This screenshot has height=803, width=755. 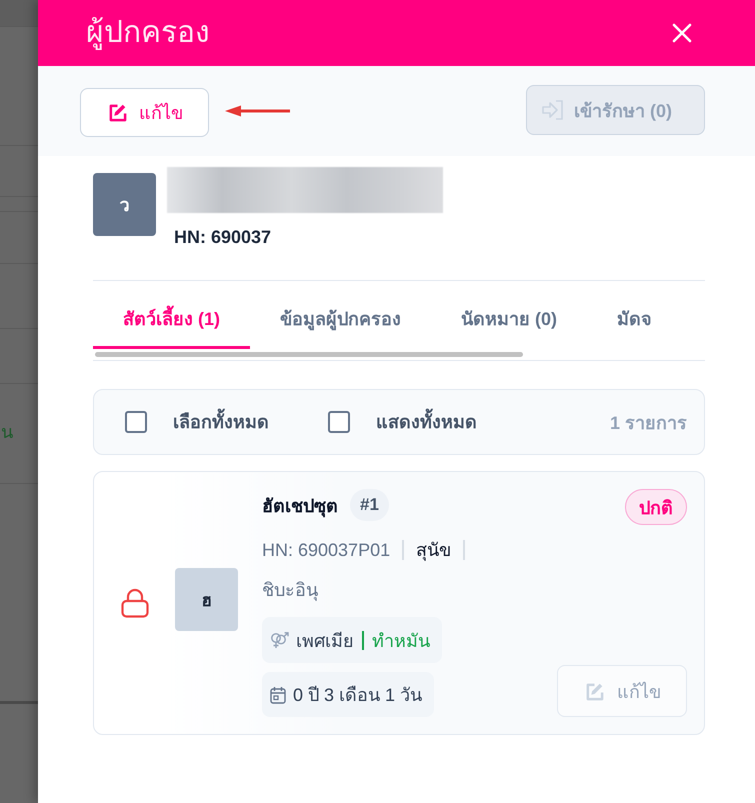 What do you see at coordinates (509, 315) in the screenshot?
I see `tab: นัดหมาย (0)` at bounding box center [509, 315].